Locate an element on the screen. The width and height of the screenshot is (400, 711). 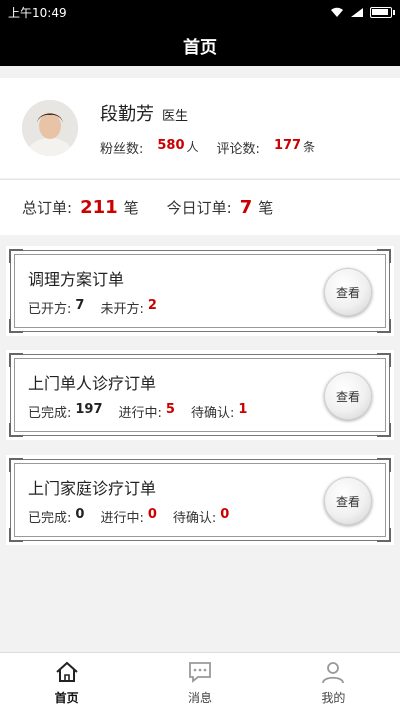
order-card-single-visit: 上门单人诊疗订单 已完成: 197 进行中: 5 待确认: 1 查看 is located at coordinates (200, 395).